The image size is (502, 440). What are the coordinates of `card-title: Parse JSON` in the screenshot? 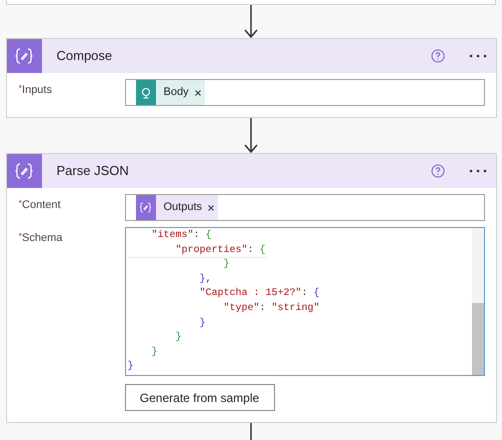 It's located at (93, 171).